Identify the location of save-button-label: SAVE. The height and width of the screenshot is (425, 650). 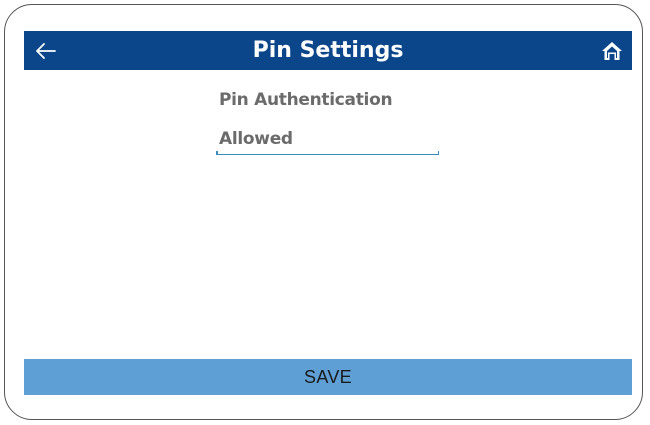
(328, 376).